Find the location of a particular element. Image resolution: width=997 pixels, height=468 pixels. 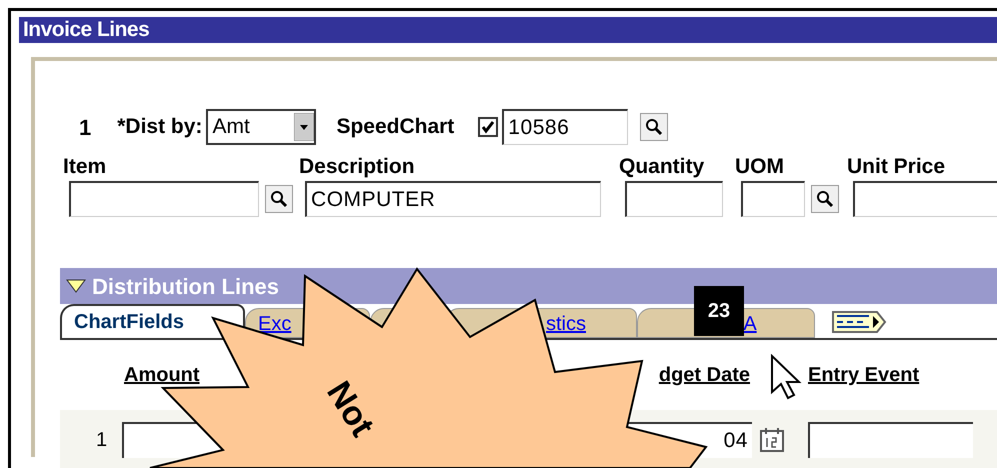

input-field: COMPUTER is located at coordinates (453, 199).